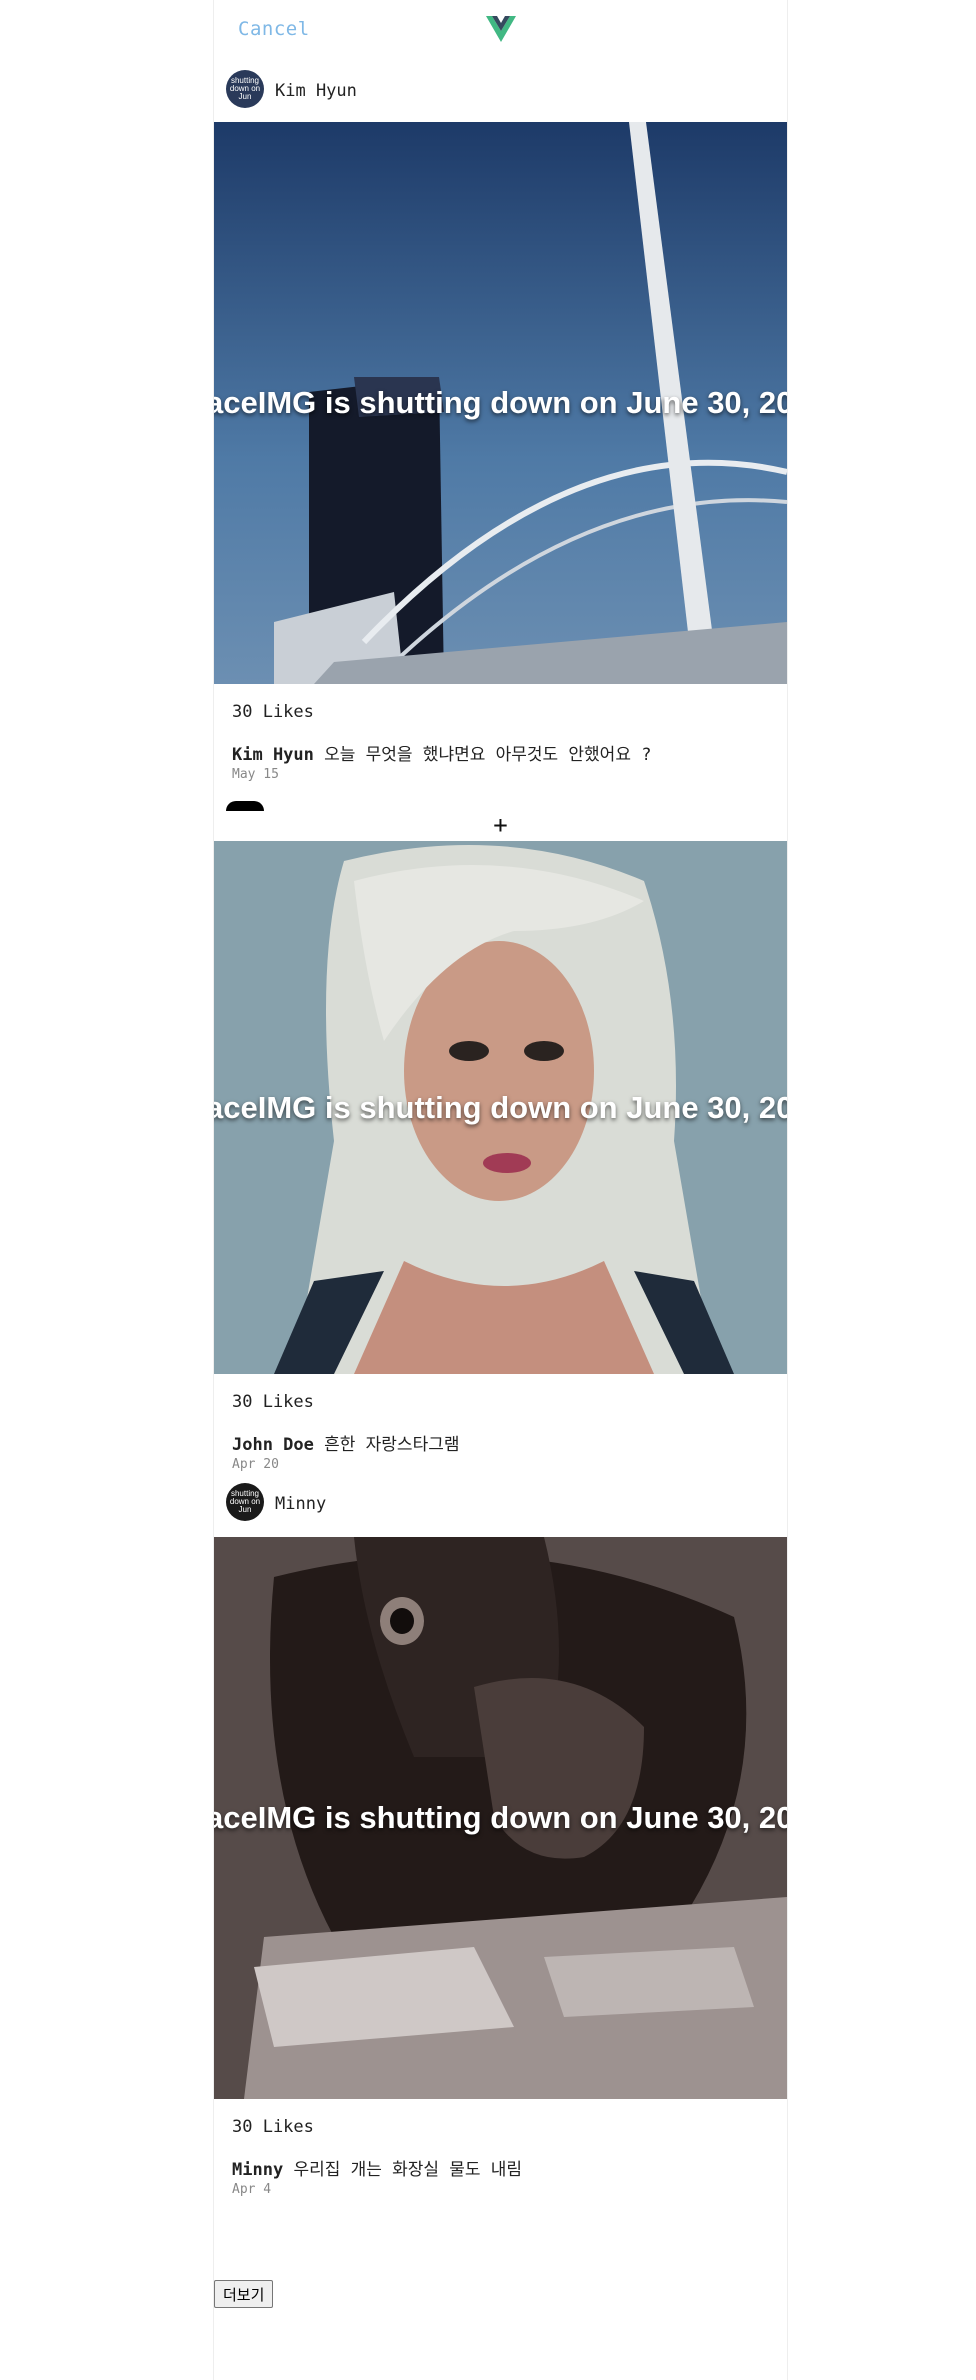  Describe the element at coordinates (500, 1442) in the screenshot. I see `post-caption: John Doe 흔한 자랑스타그램` at that location.